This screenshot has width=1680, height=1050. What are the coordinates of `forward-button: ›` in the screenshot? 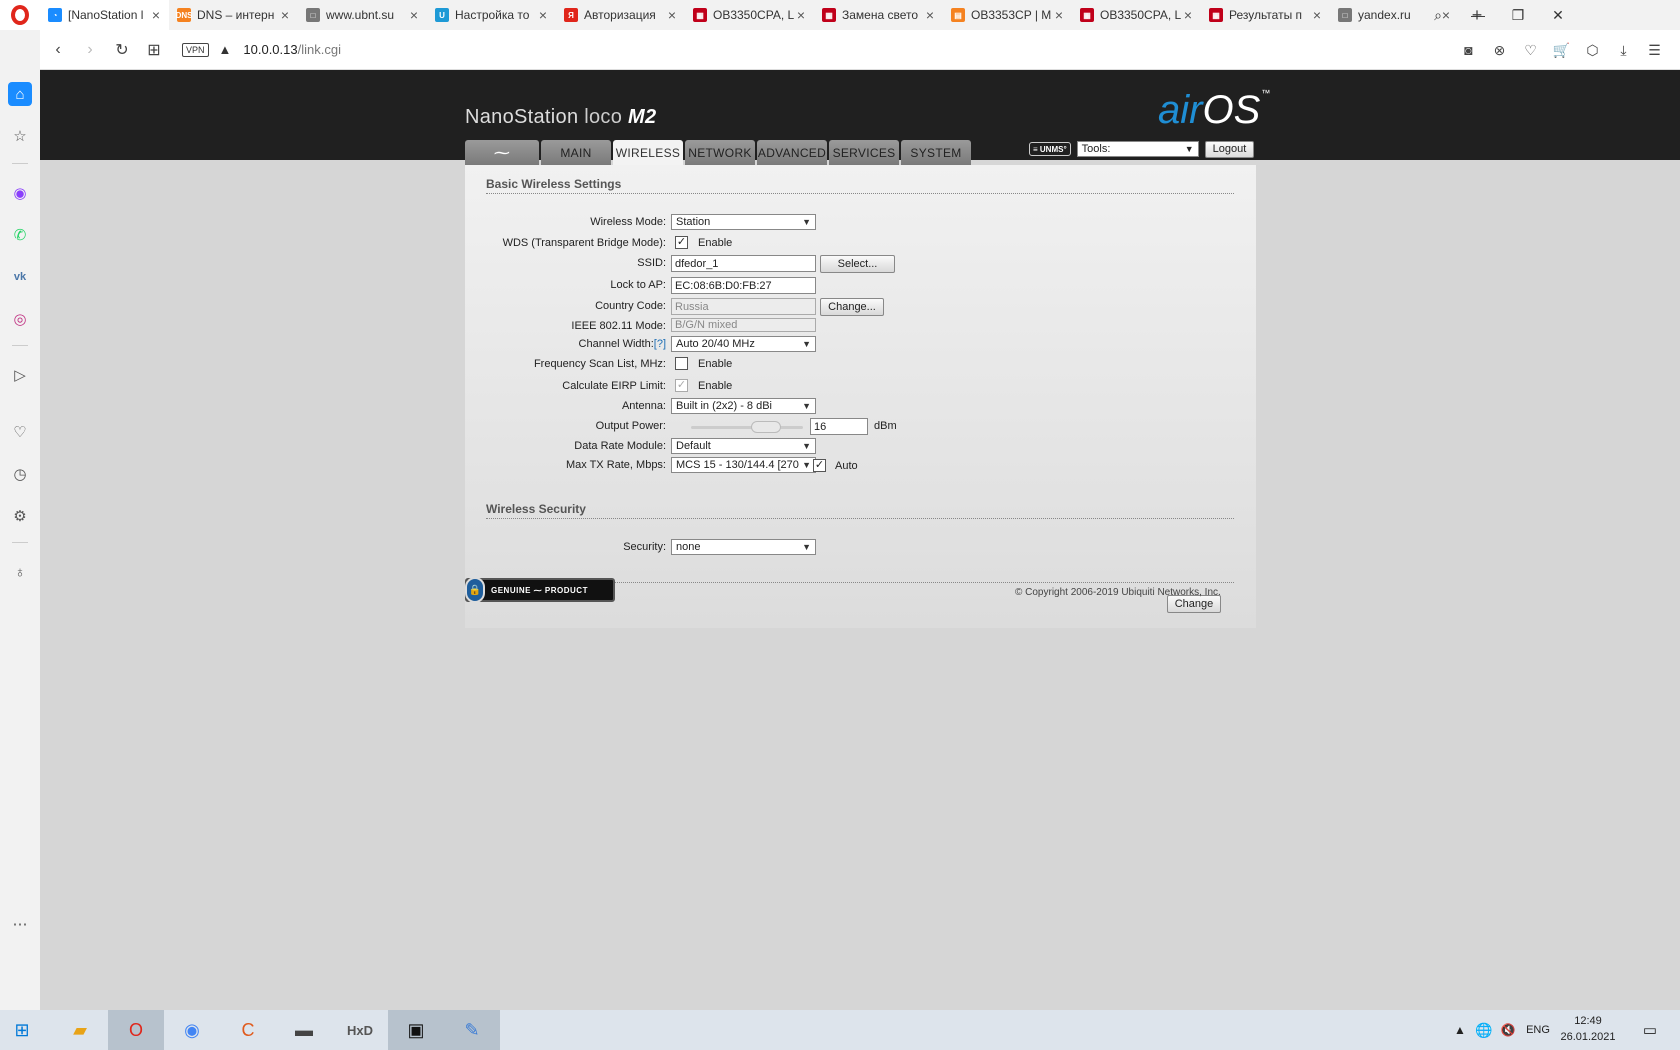 It's located at (90, 50).